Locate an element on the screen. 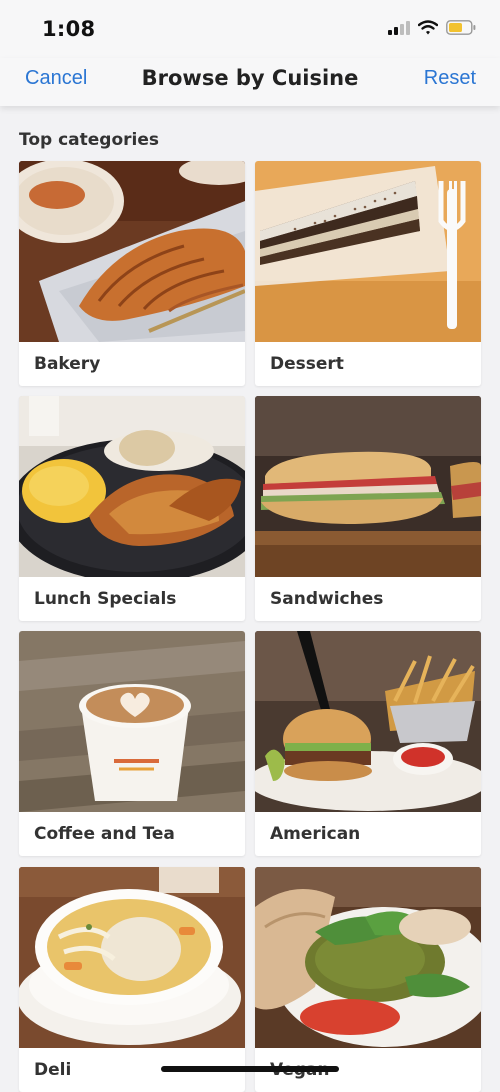 This screenshot has height=1092, width=500. soup-bowl-photo is located at coordinates (132, 957).